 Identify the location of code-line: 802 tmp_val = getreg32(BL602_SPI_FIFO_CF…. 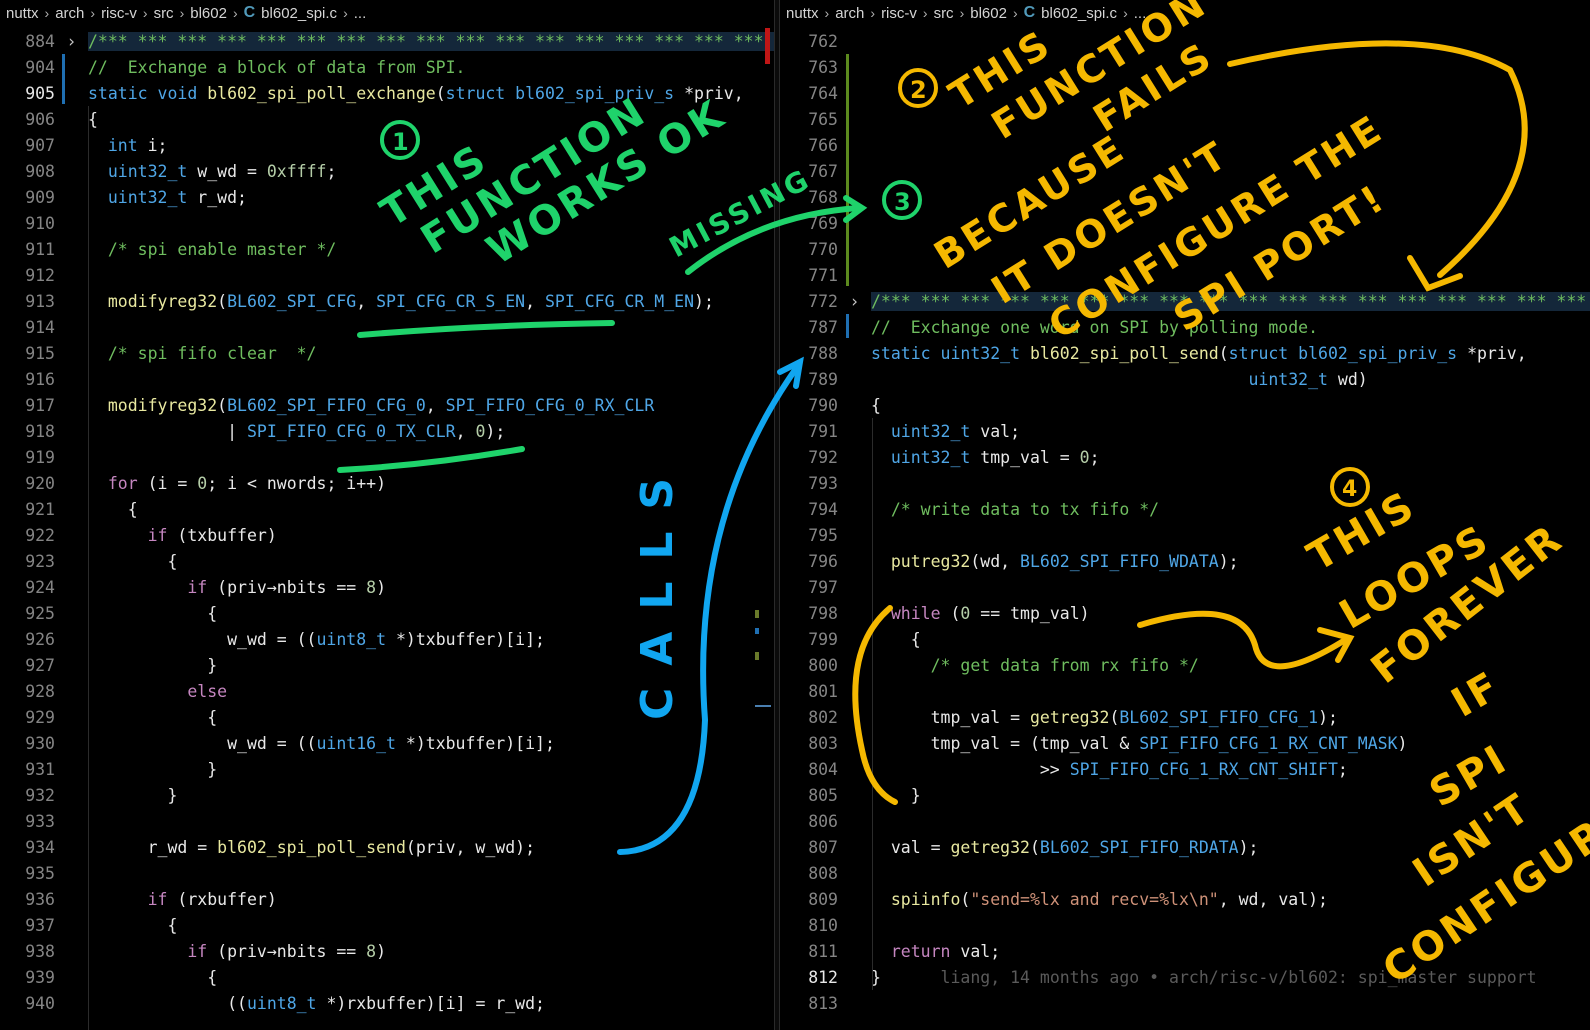
(1059, 717).